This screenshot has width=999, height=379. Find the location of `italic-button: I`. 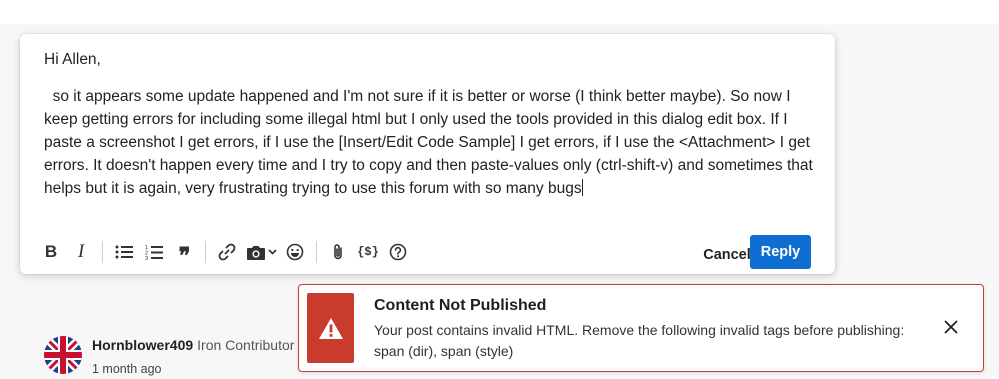

italic-button: I is located at coordinates (81, 252).